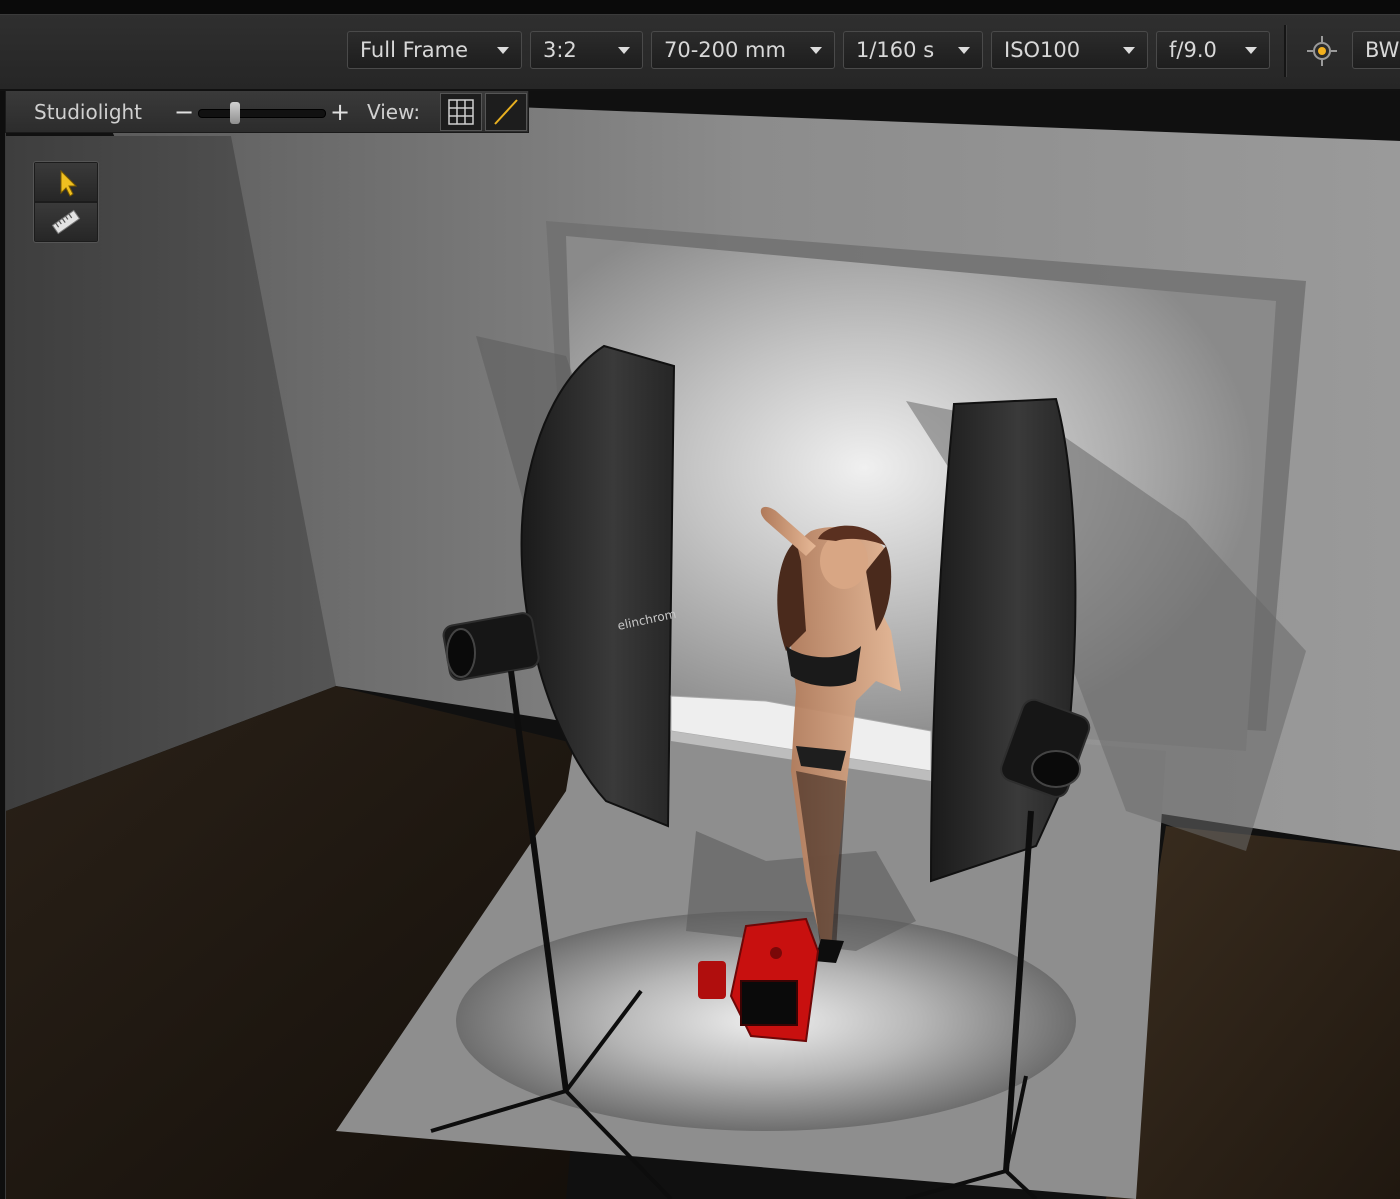 The height and width of the screenshot is (1199, 1400). I want to click on grid-view-button, so click(461, 112).